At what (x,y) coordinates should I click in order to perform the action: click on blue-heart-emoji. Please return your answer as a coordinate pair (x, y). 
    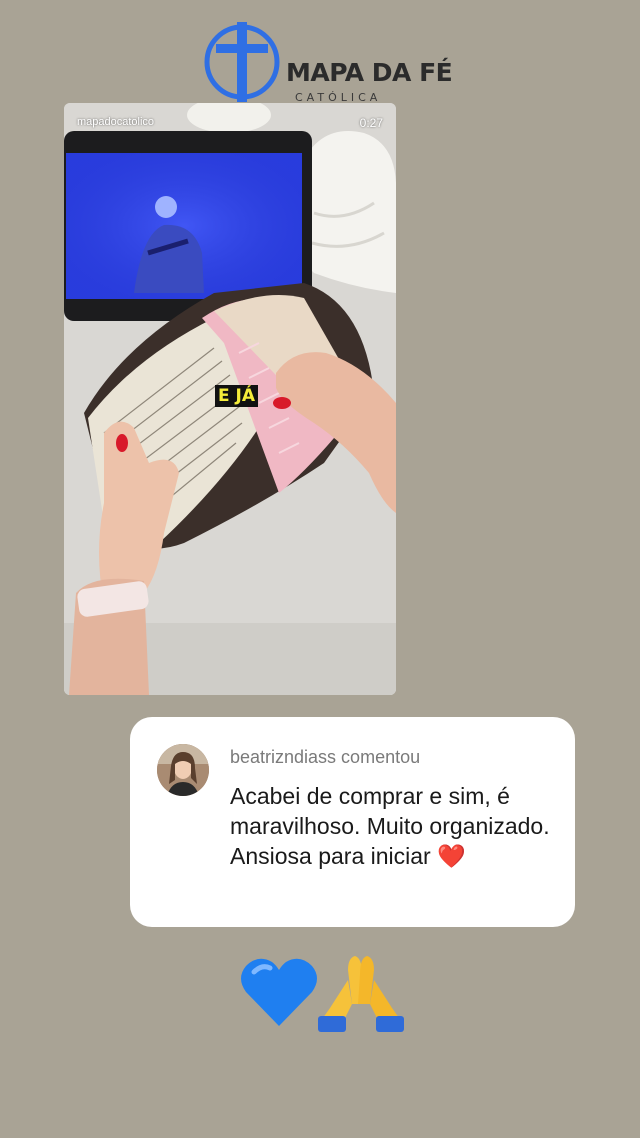
    Looking at the image, I should click on (279, 992).